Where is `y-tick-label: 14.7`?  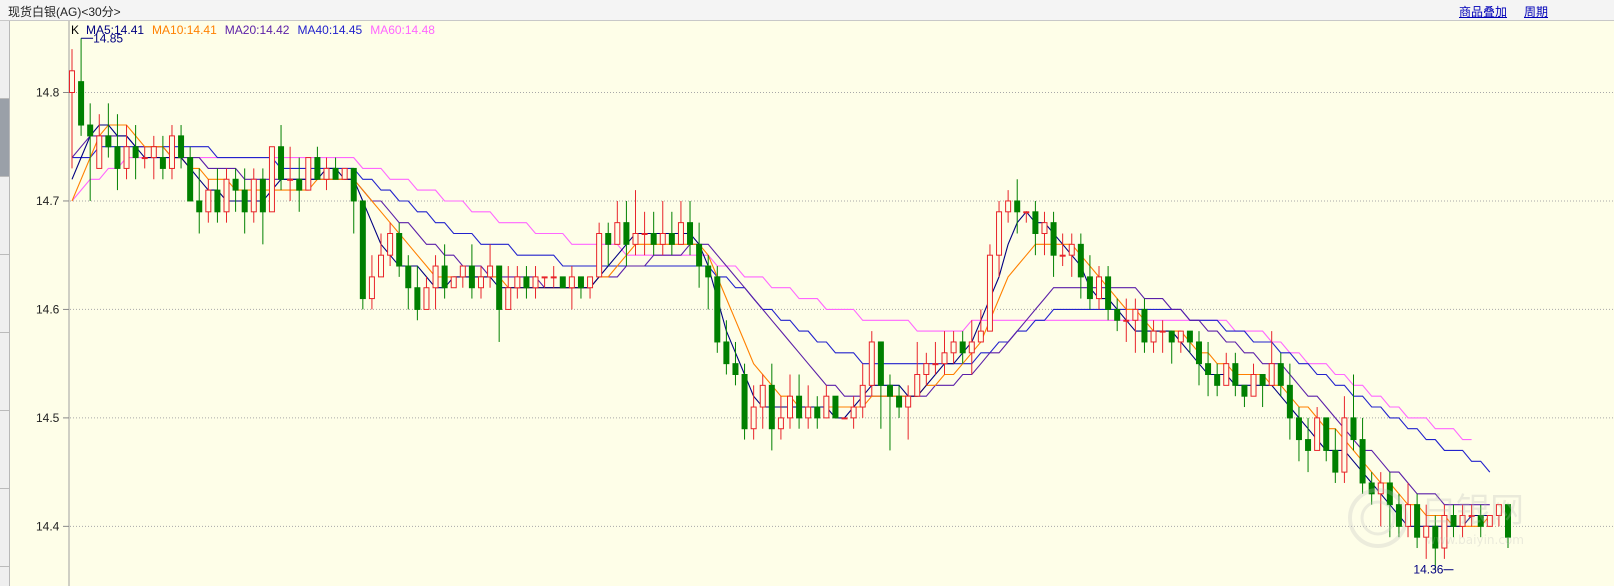
y-tick-label: 14.7 is located at coordinates (48, 201).